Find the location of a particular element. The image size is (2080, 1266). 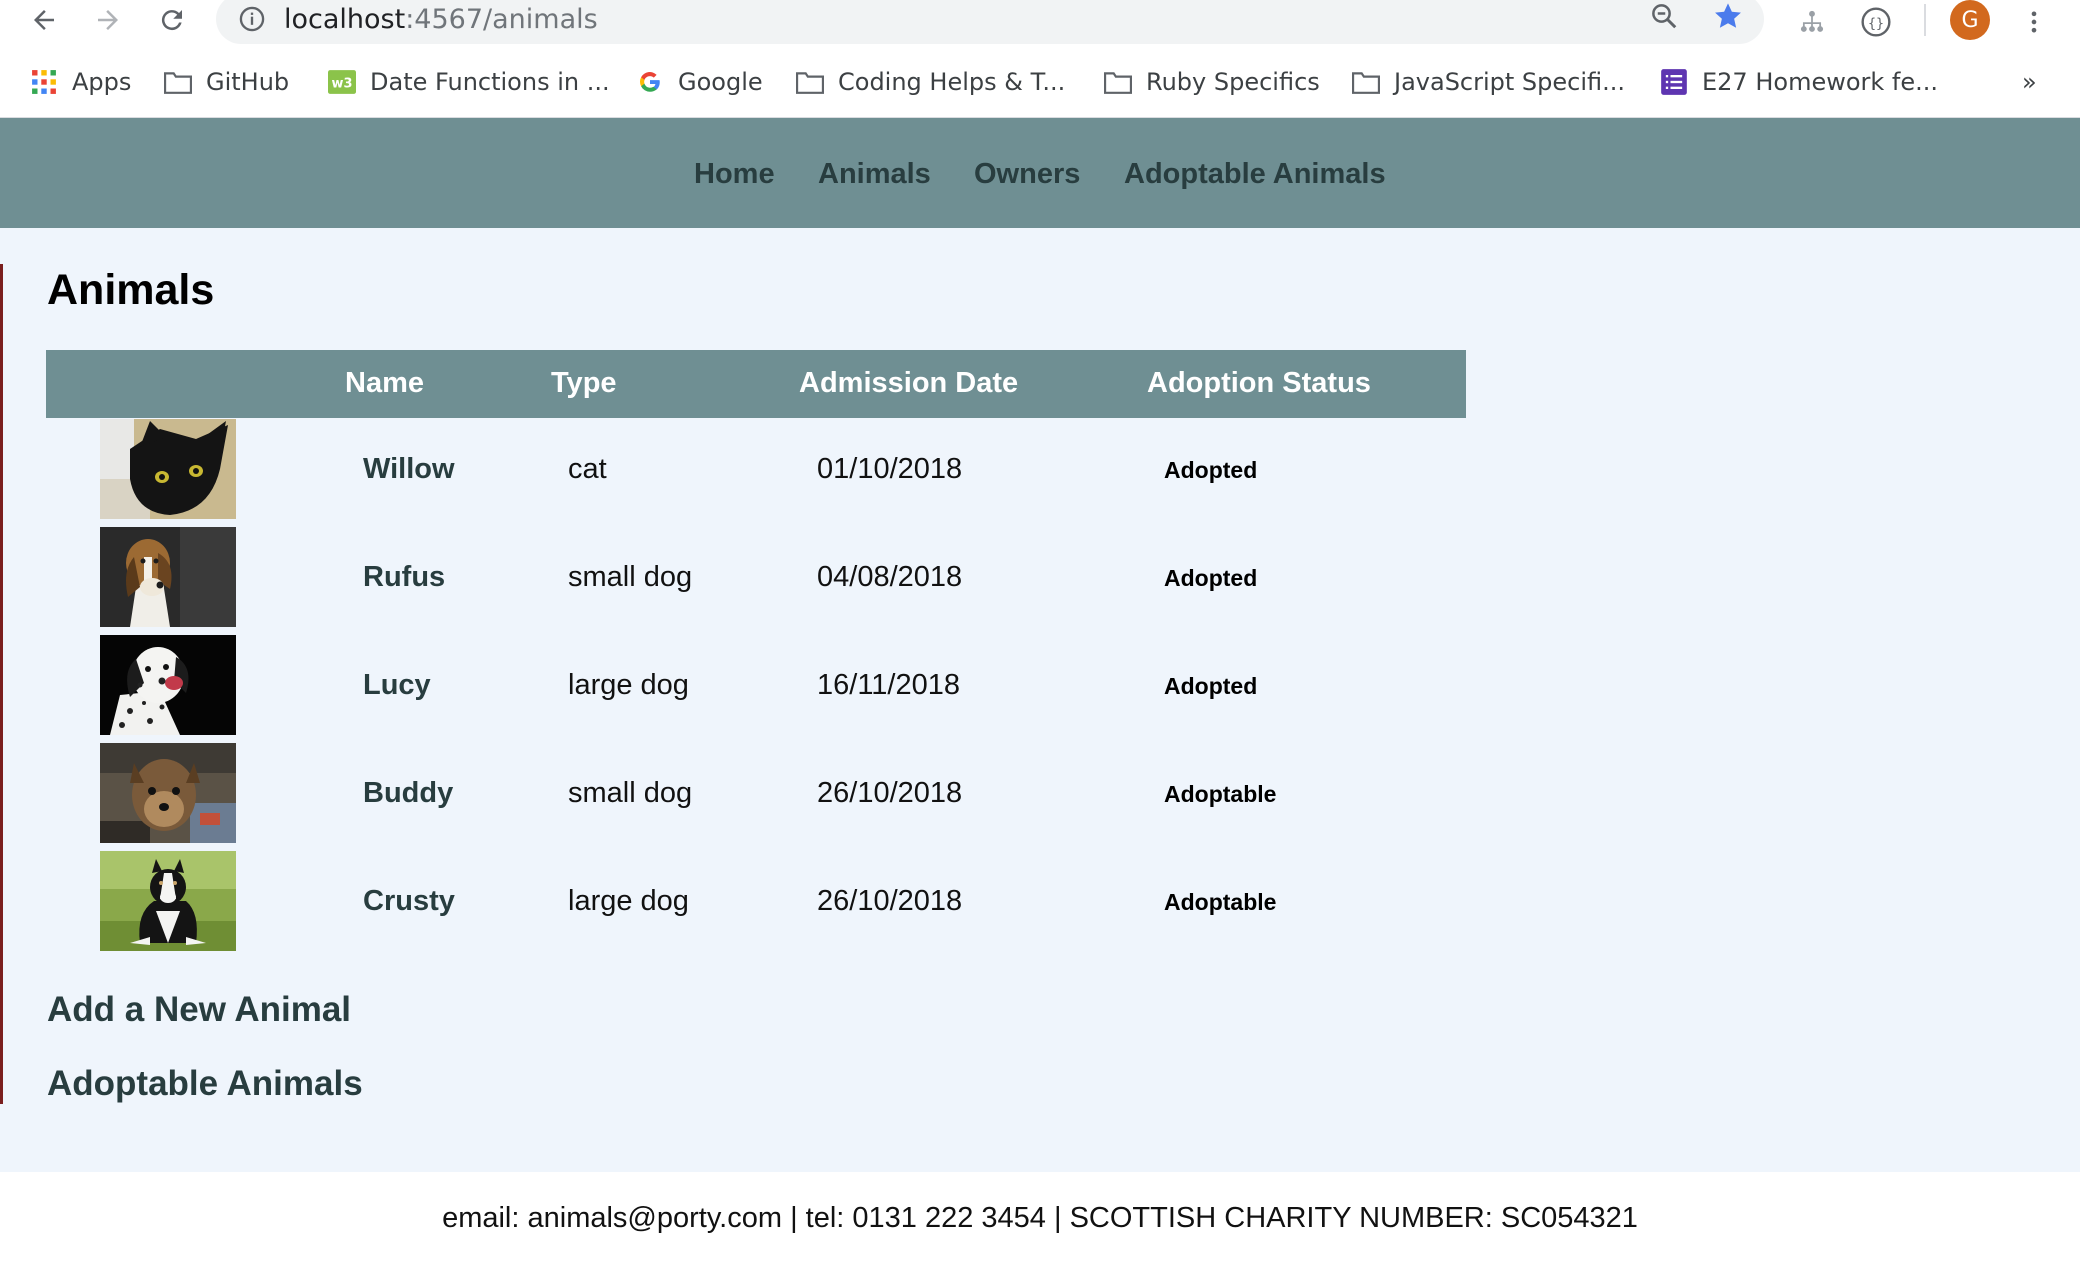

extension-button-tree is located at coordinates (1812, 22).